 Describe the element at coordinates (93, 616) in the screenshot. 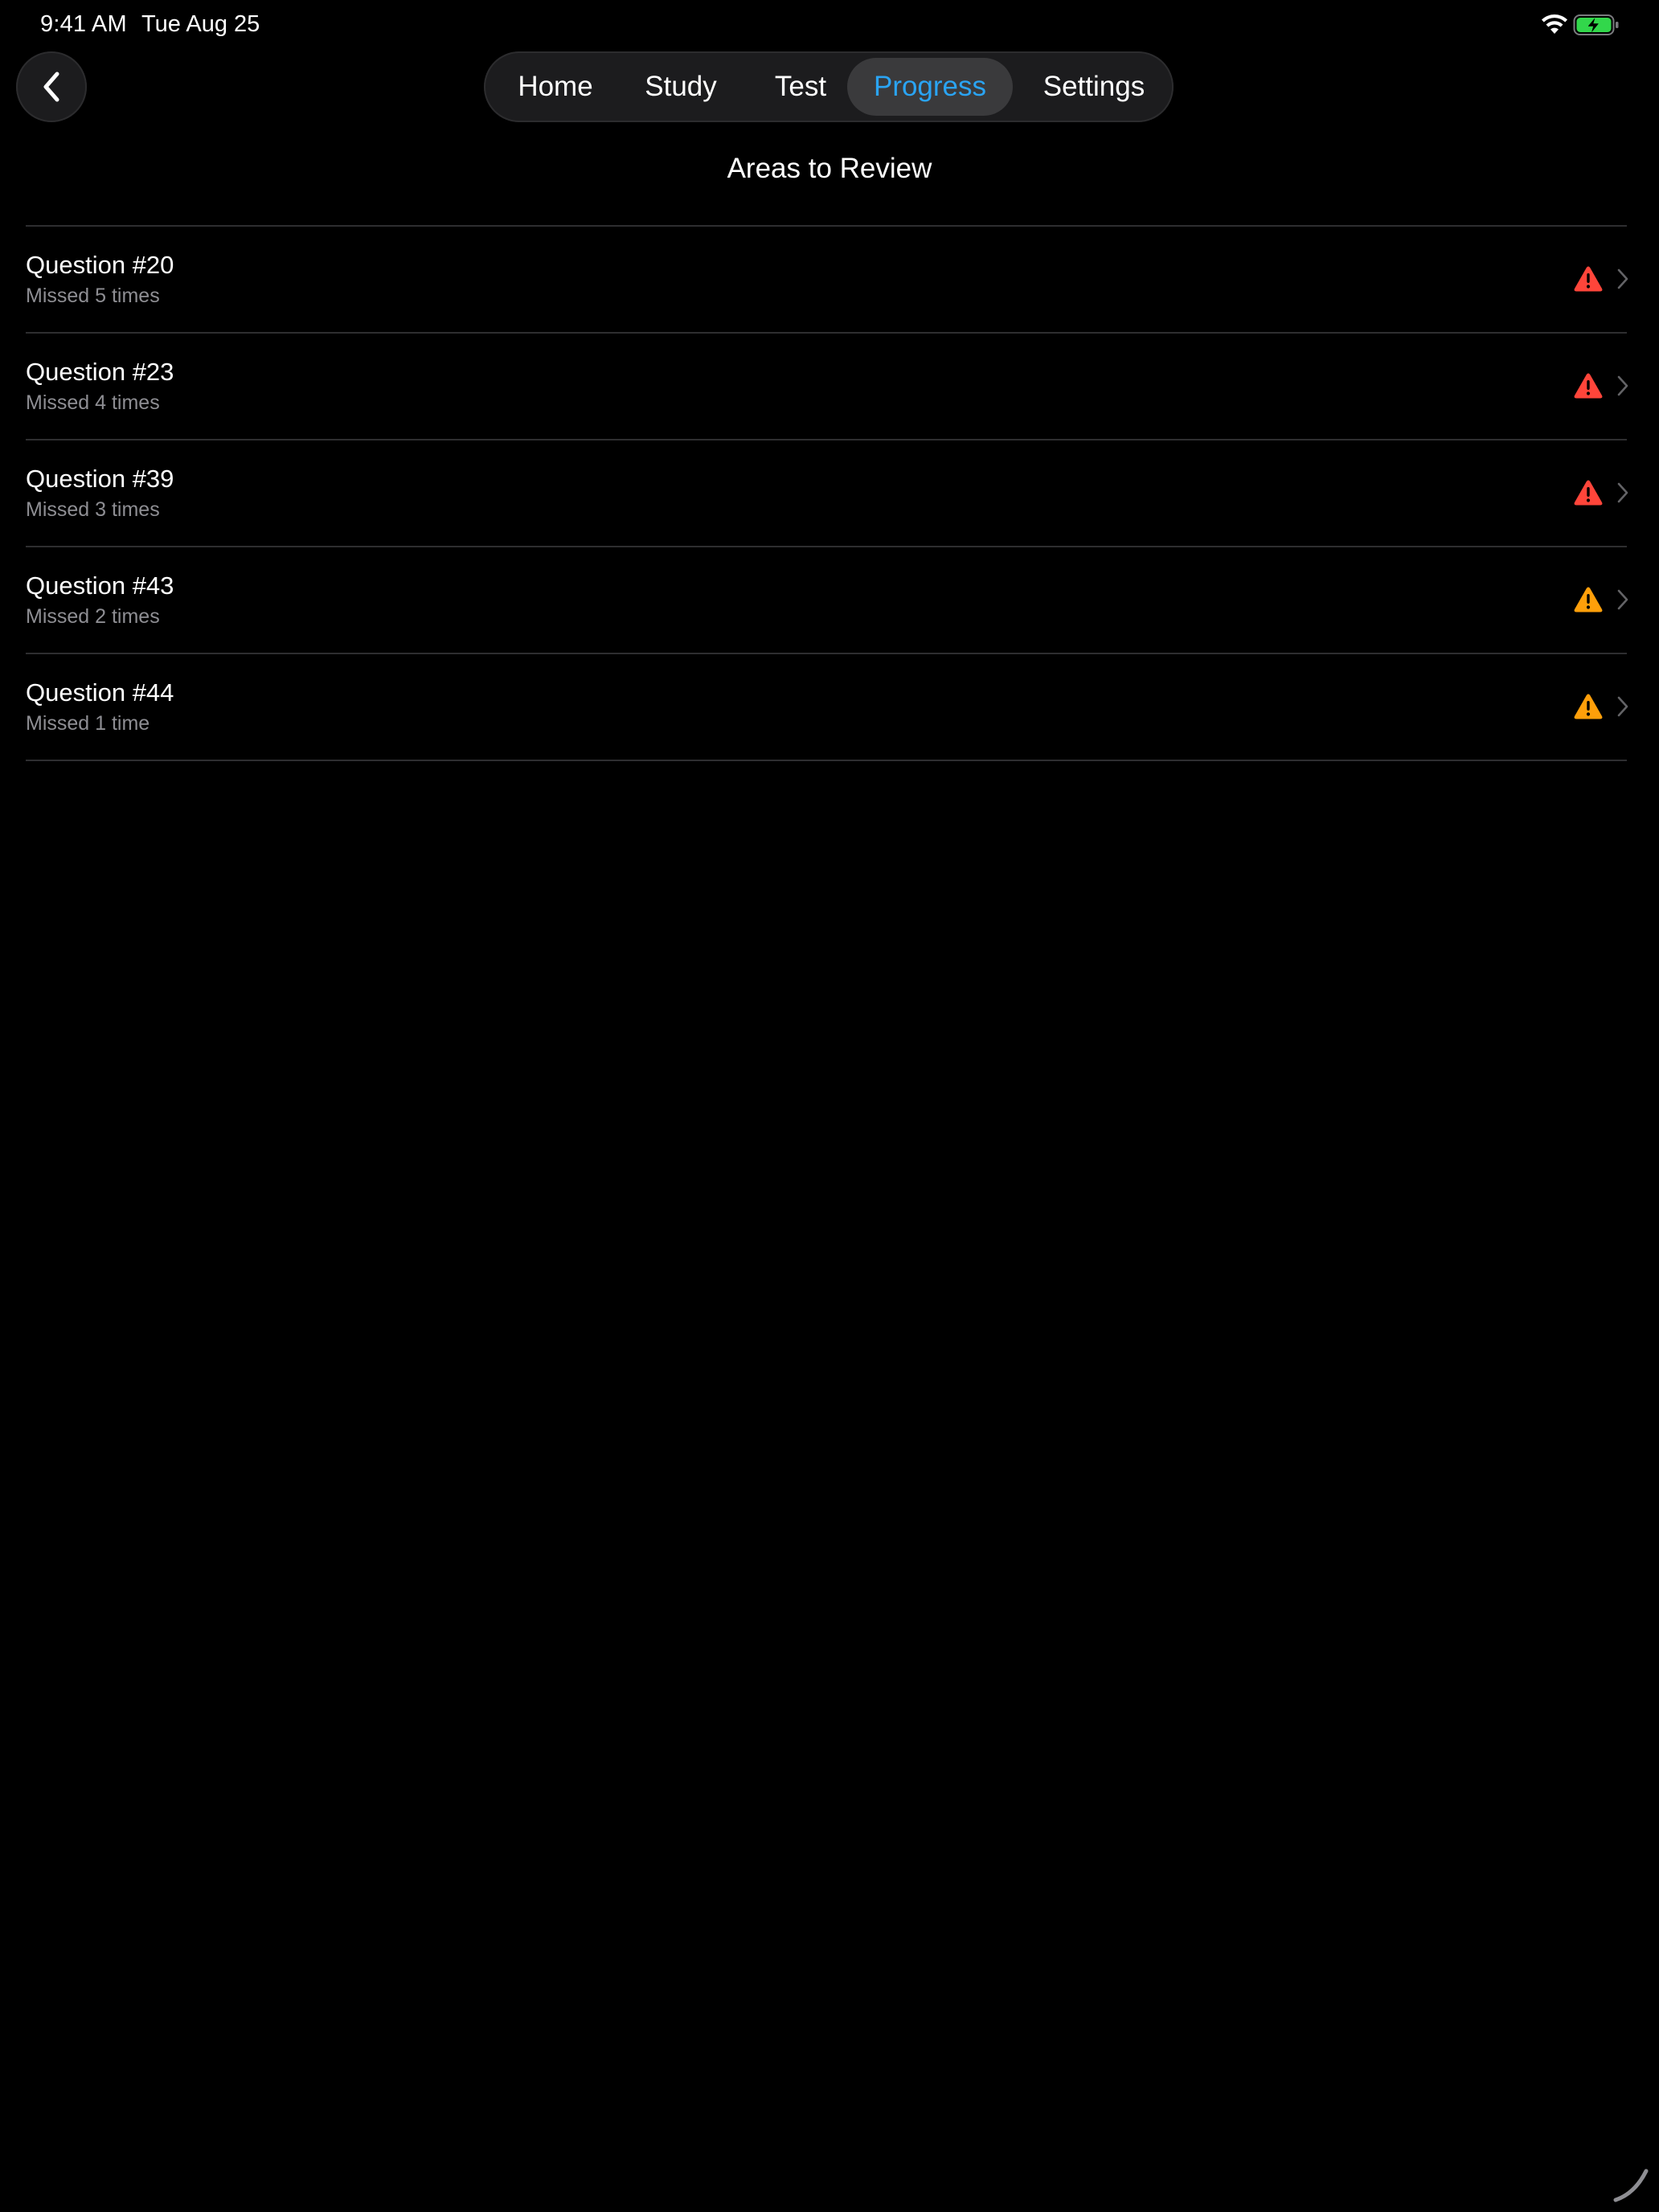

I see `review-item-subtitle: Missed 2 times` at that location.